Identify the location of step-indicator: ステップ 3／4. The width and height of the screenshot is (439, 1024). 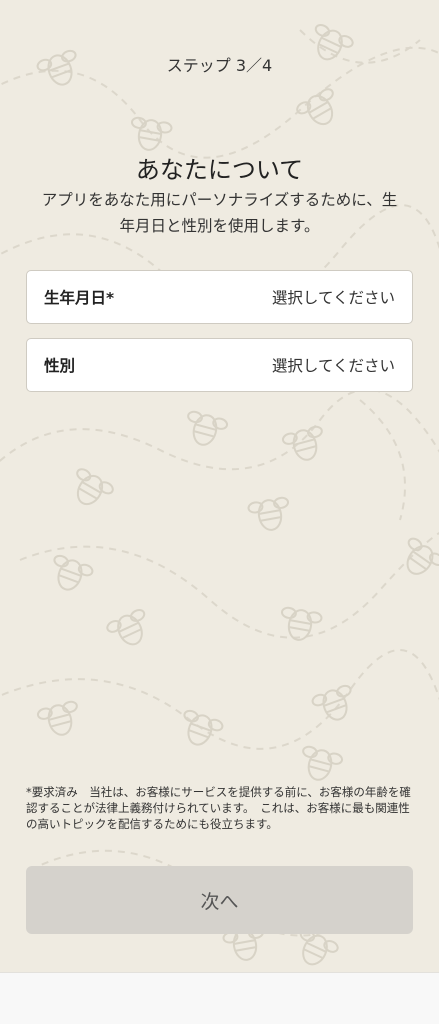
(219, 65).